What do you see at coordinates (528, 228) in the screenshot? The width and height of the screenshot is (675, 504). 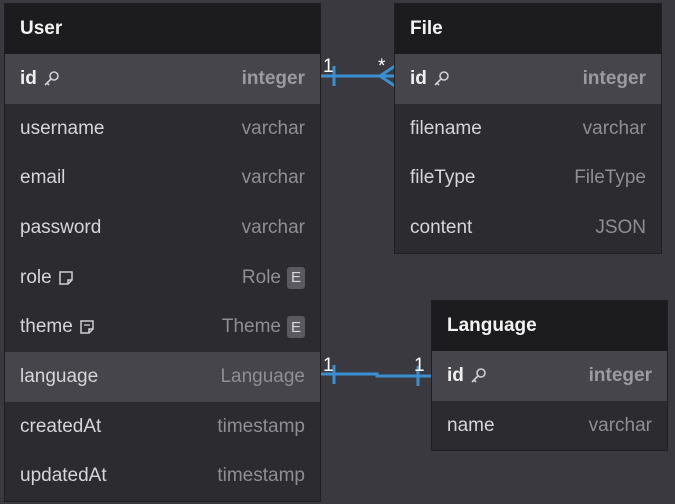 I see `table-row: content JSON` at bounding box center [528, 228].